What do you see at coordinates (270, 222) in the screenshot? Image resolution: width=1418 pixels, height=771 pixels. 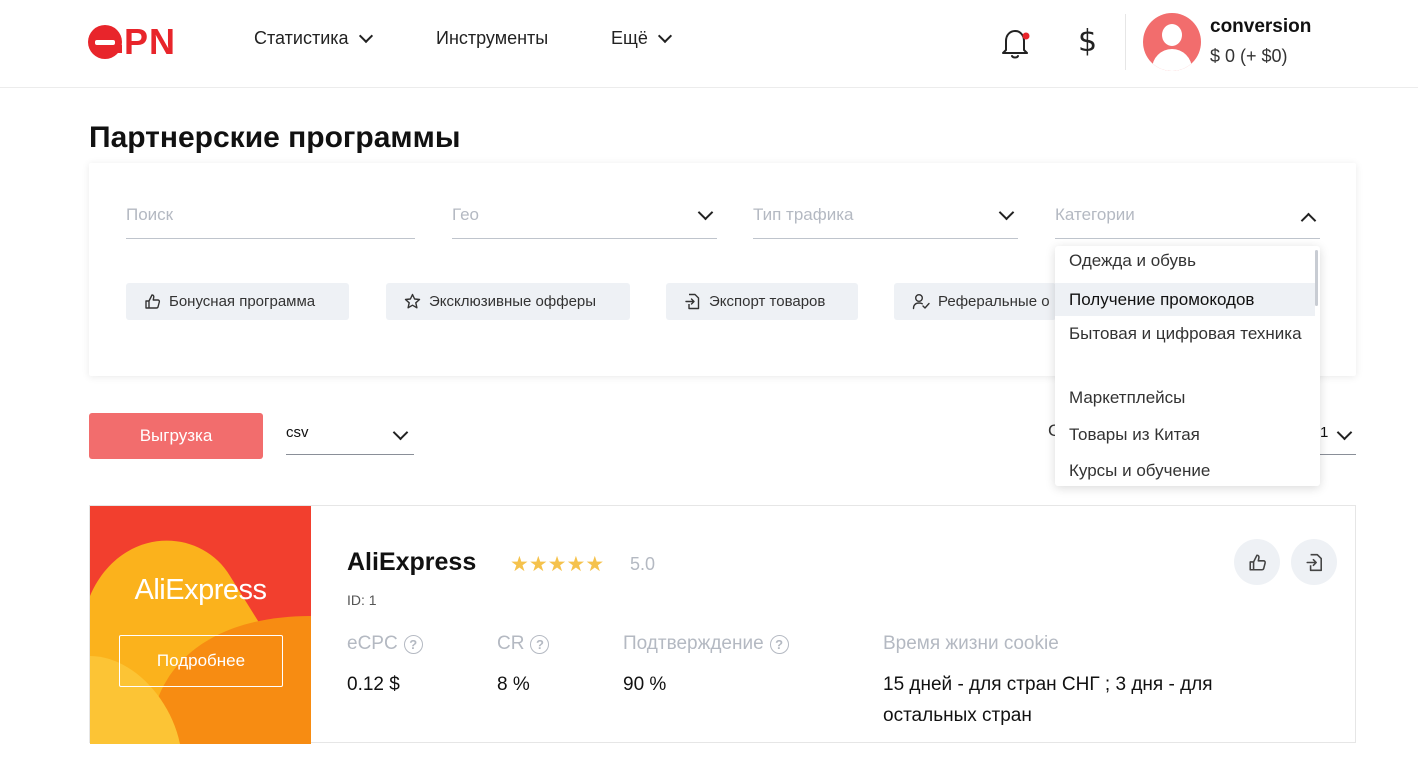 I see `search-input: Поиск` at bounding box center [270, 222].